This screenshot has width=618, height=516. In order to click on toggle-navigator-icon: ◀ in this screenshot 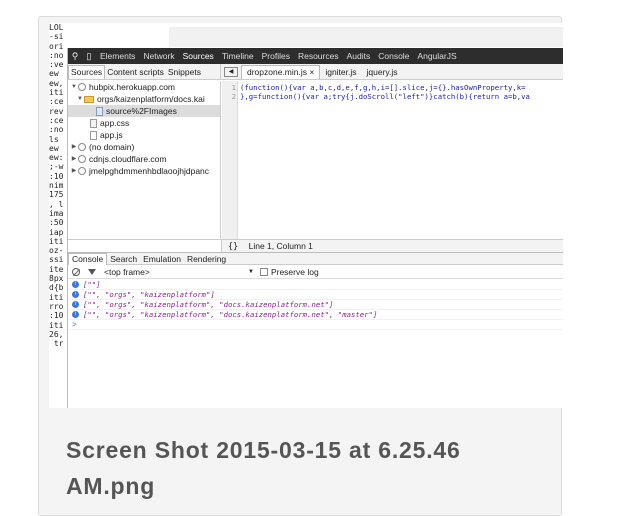, I will do `click(231, 71)`.